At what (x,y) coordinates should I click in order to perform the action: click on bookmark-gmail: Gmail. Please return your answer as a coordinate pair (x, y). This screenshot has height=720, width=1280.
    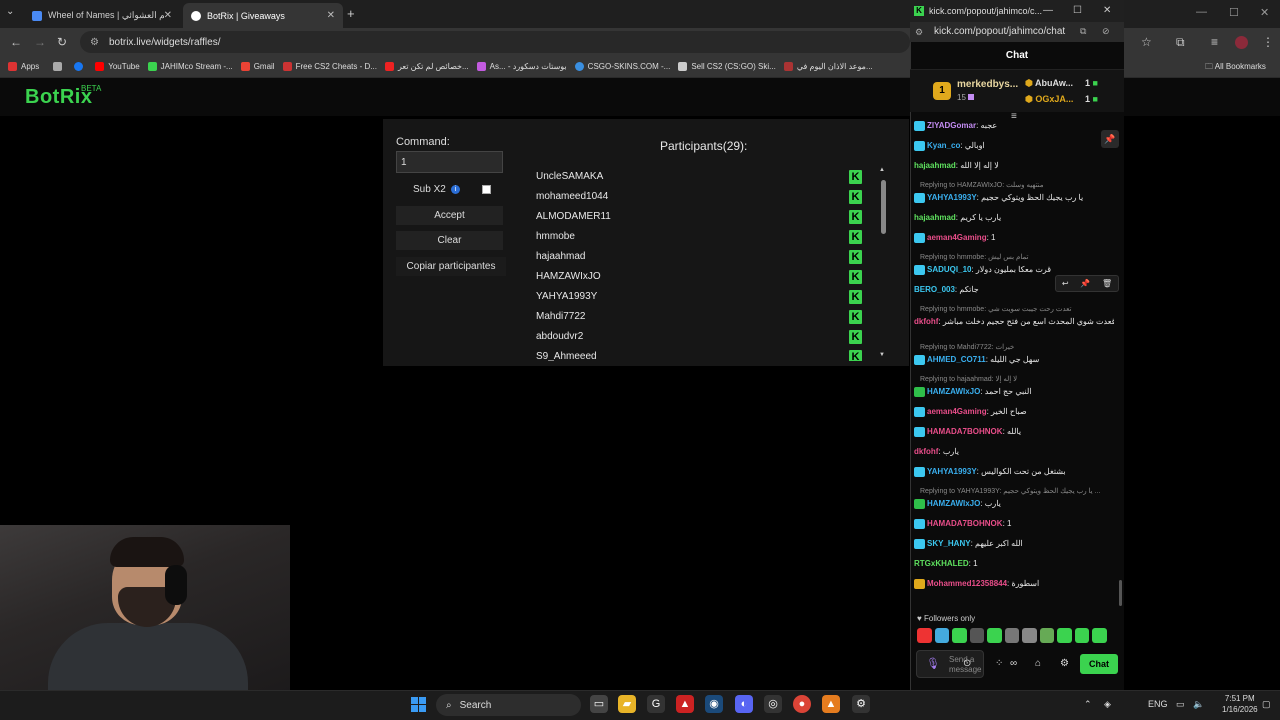
    Looking at the image, I should click on (257, 66).